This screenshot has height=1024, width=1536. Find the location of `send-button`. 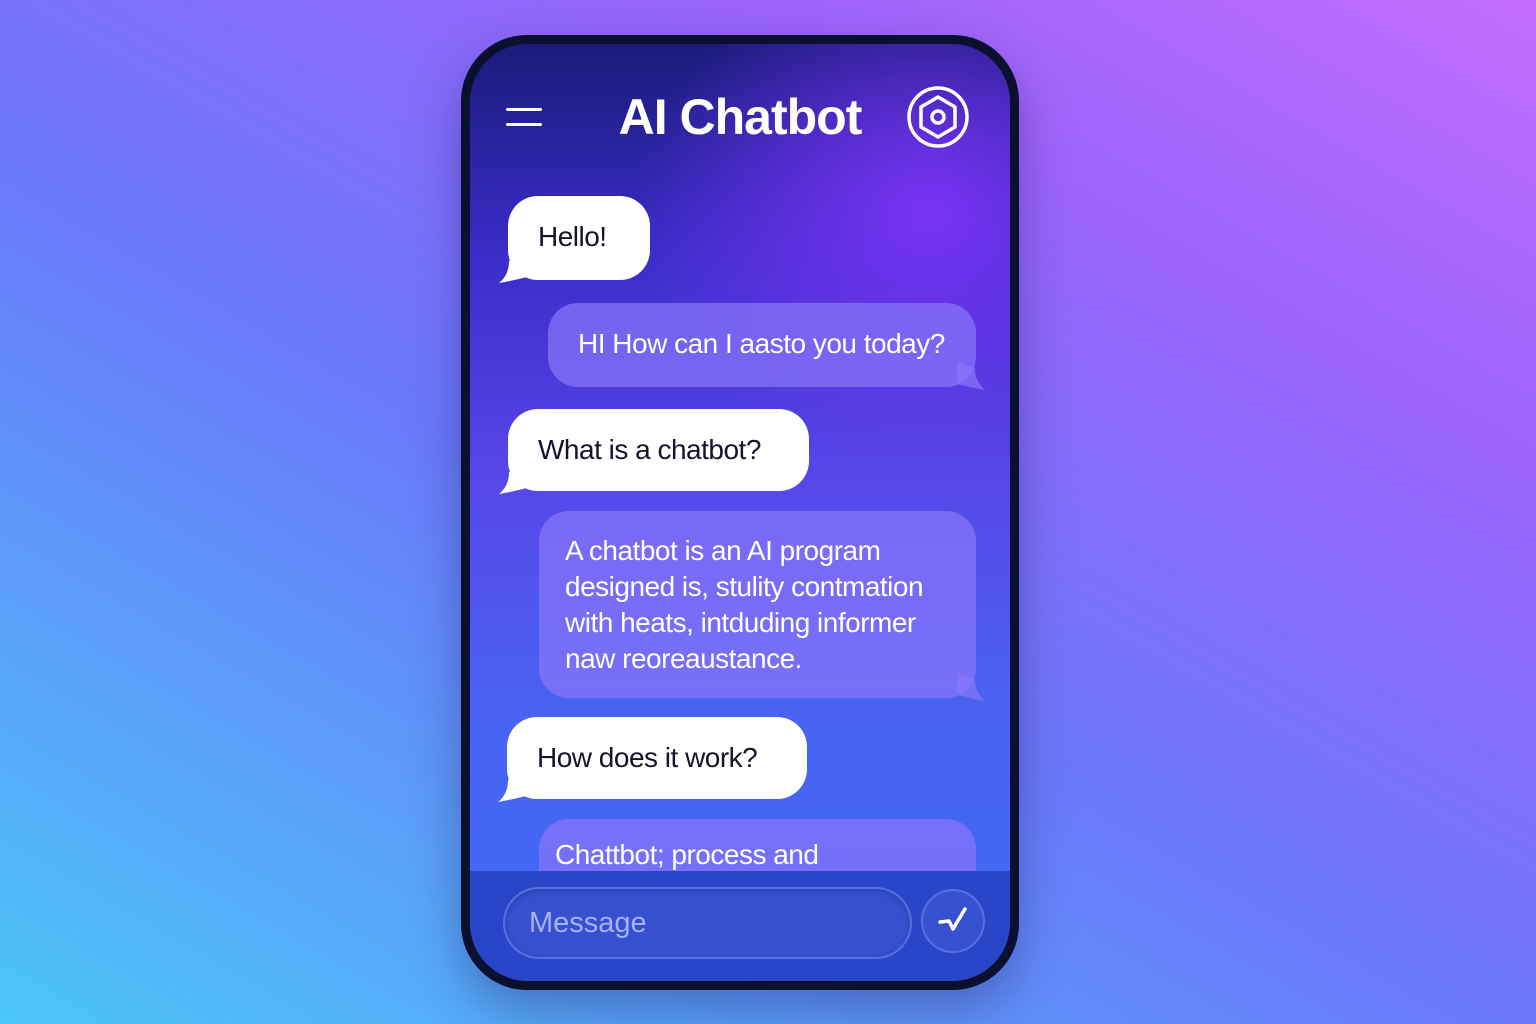

send-button is located at coordinates (953, 921).